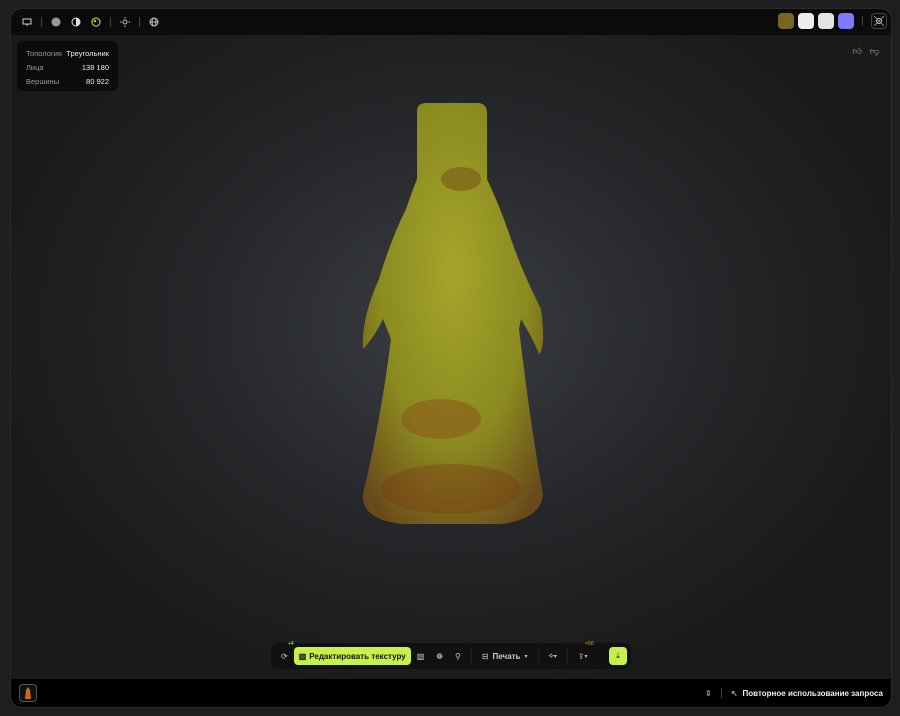  Describe the element at coordinates (453, 313) in the screenshot. I see `3d-model` at that location.